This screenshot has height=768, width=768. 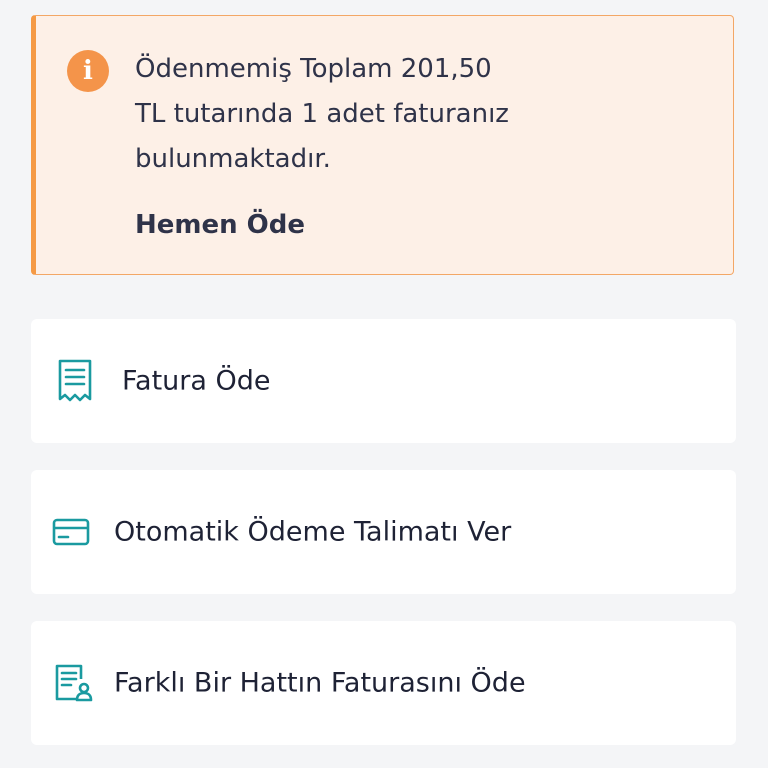 I want to click on notice-message-line-2: TL tutarında 1 adet faturanız, so click(x=322, y=114).